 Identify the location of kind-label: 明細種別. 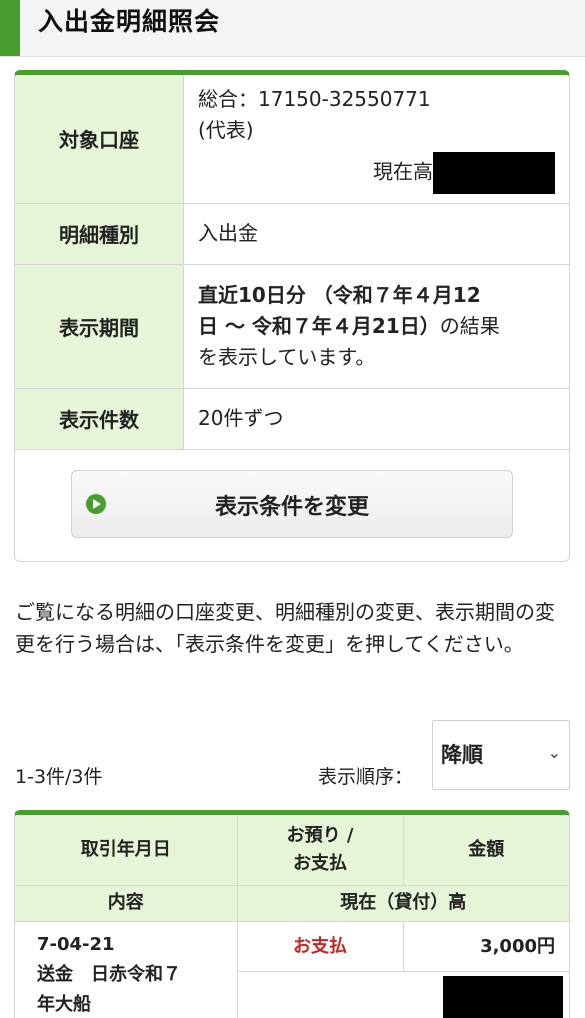
(99, 234).